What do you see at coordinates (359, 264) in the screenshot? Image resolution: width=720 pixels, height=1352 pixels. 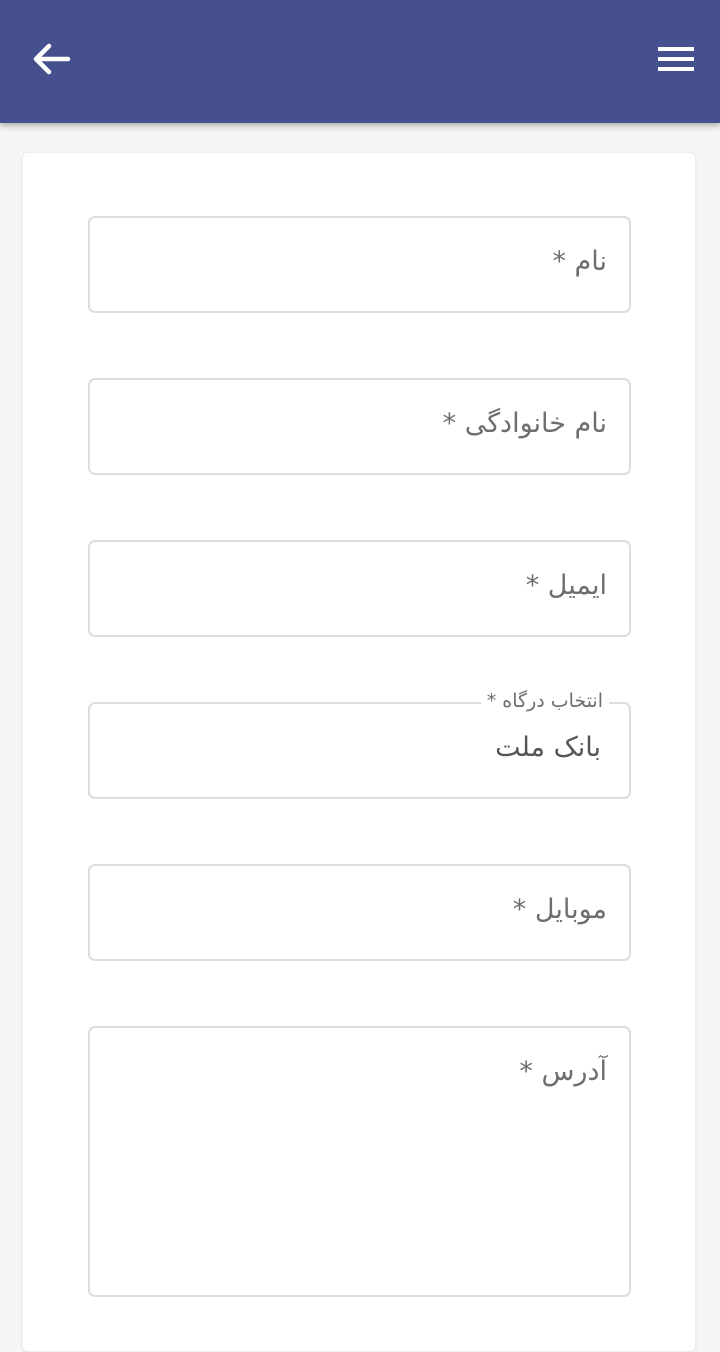 I see `first-name-field: نام *` at bounding box center [359, 264].